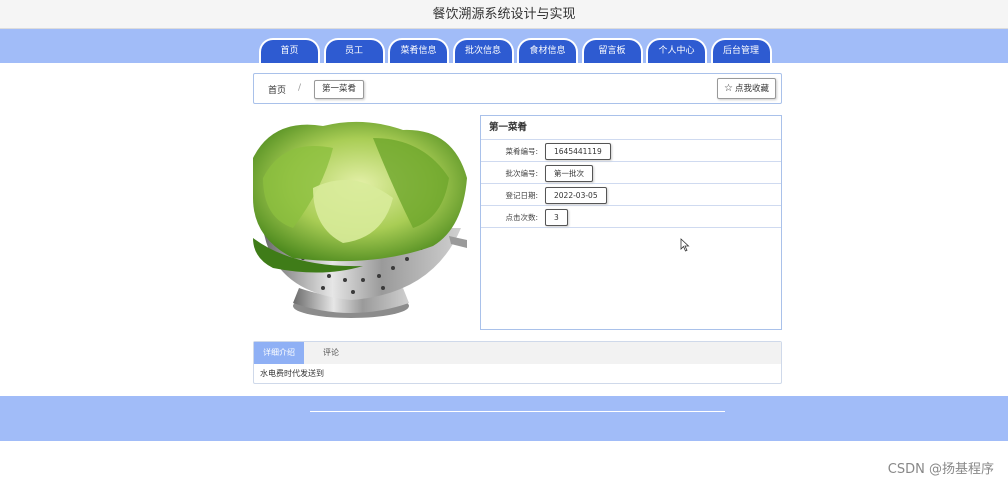  What do you see at coordinates (521, 151) in the screenshot?
I see `dish-id-label: 菜肴编号:` at bounding box center [521, 151].